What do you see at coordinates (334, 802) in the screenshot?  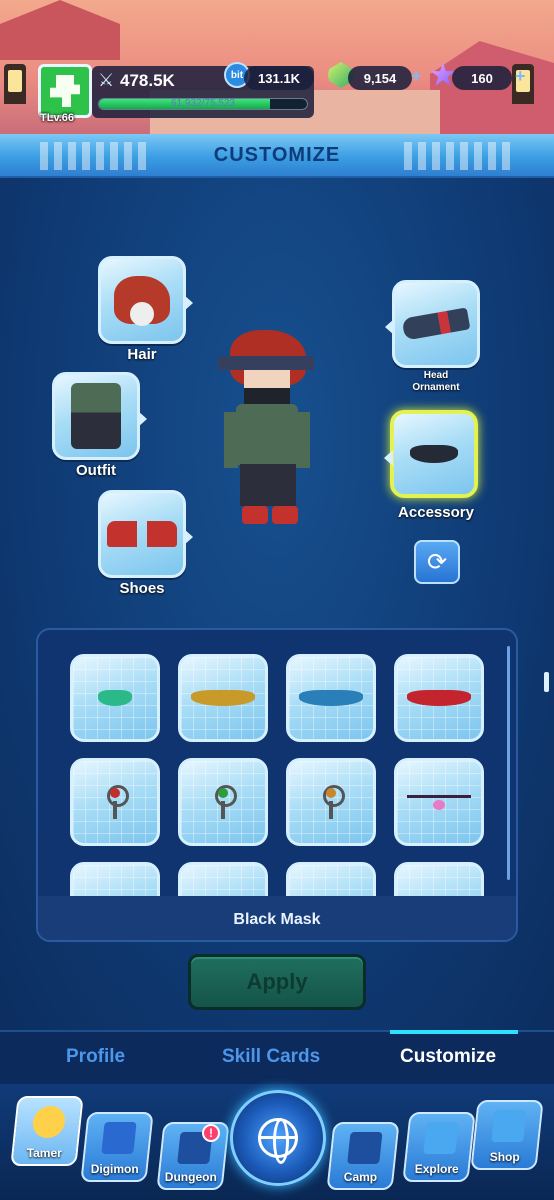 I see `orange-charm-icon` at bounding box center [334, 802].